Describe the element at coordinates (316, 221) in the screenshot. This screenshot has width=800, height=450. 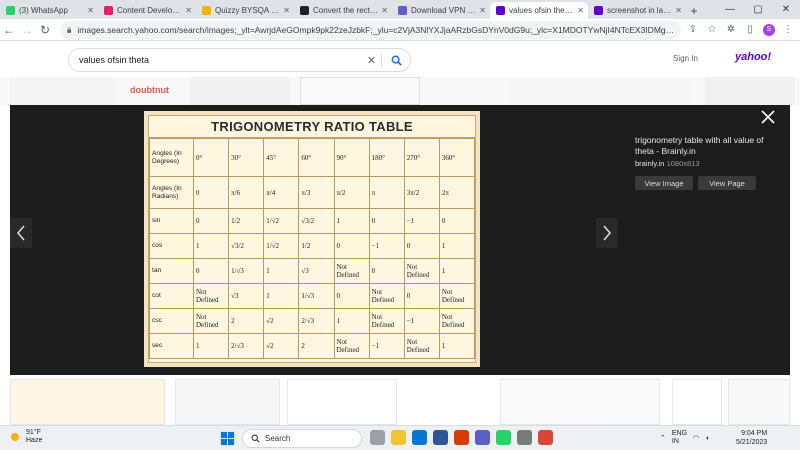
I see `table-cell: √3/2` at that location.